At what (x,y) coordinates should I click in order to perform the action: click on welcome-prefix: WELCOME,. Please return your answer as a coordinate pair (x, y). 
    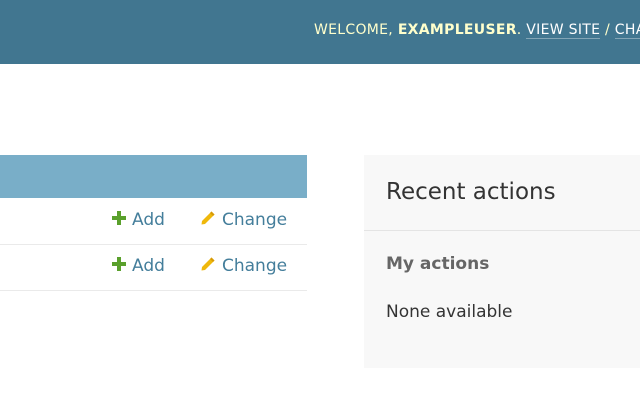
    Looking at the image, I should click on (356, 30).